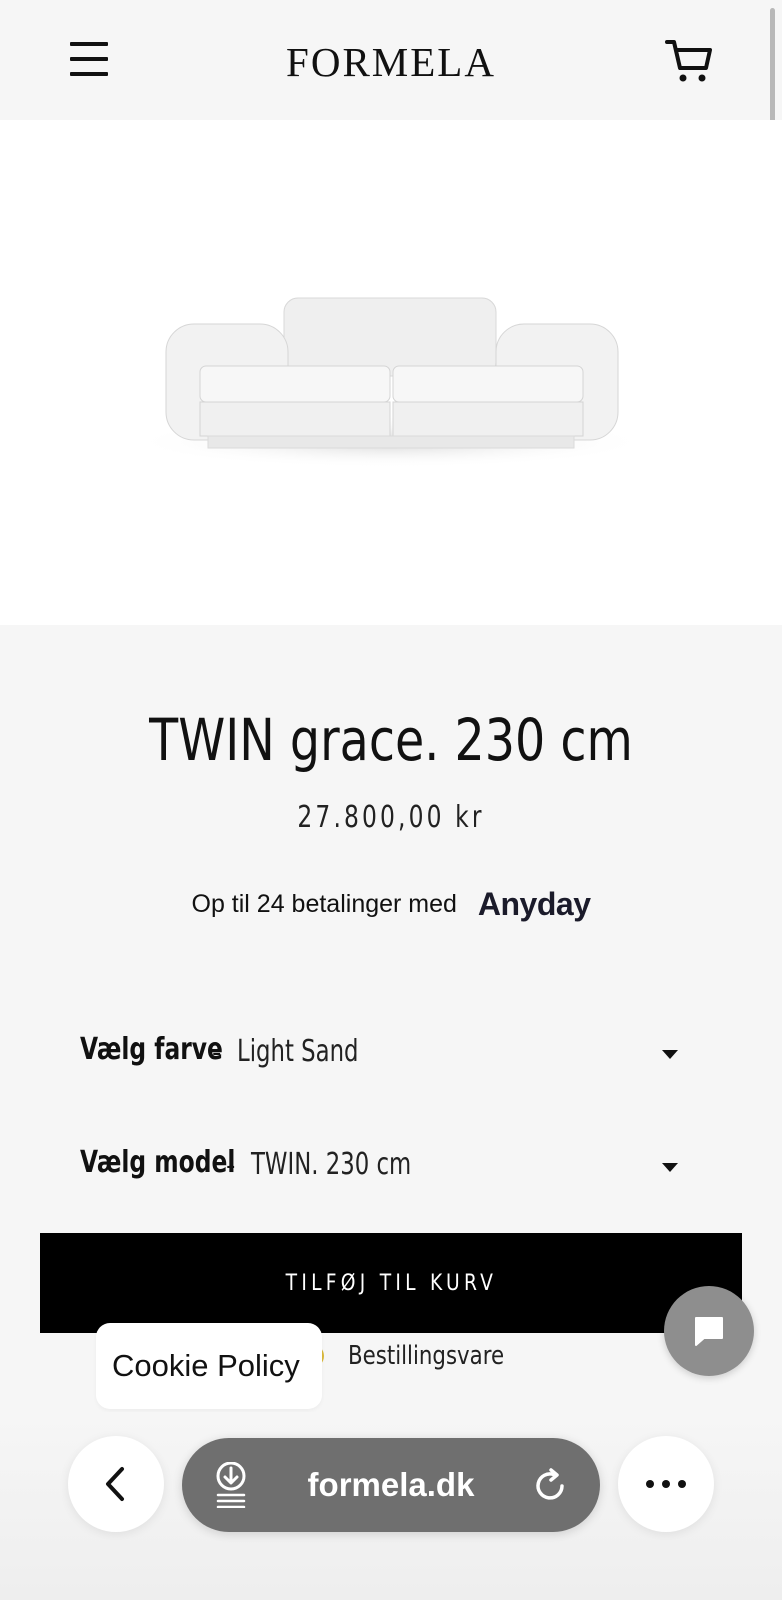 This screenshot has height=1600, width=782. What do you see at coordinates (298, 1051) in the screenshot?
I see `color-select-value: Light Sand` at bounding box center [298, 1051].